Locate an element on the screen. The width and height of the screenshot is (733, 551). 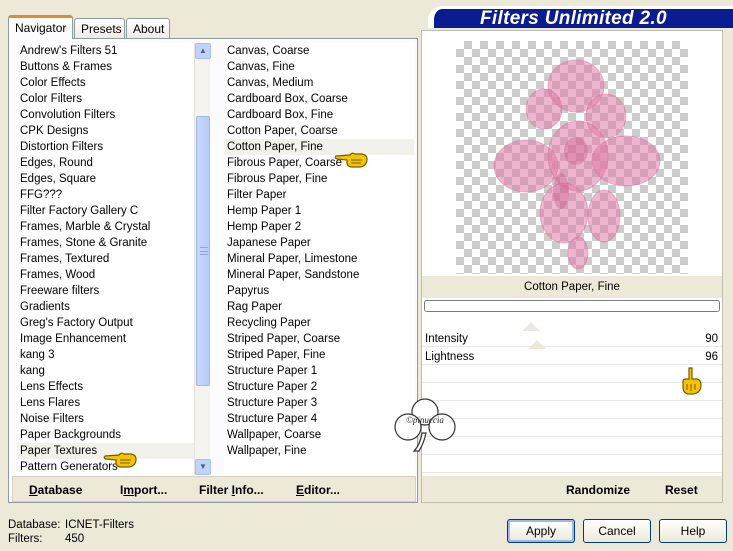
filter-list-item: Cotton Paper, Fine is located at coordinates (319, 147).